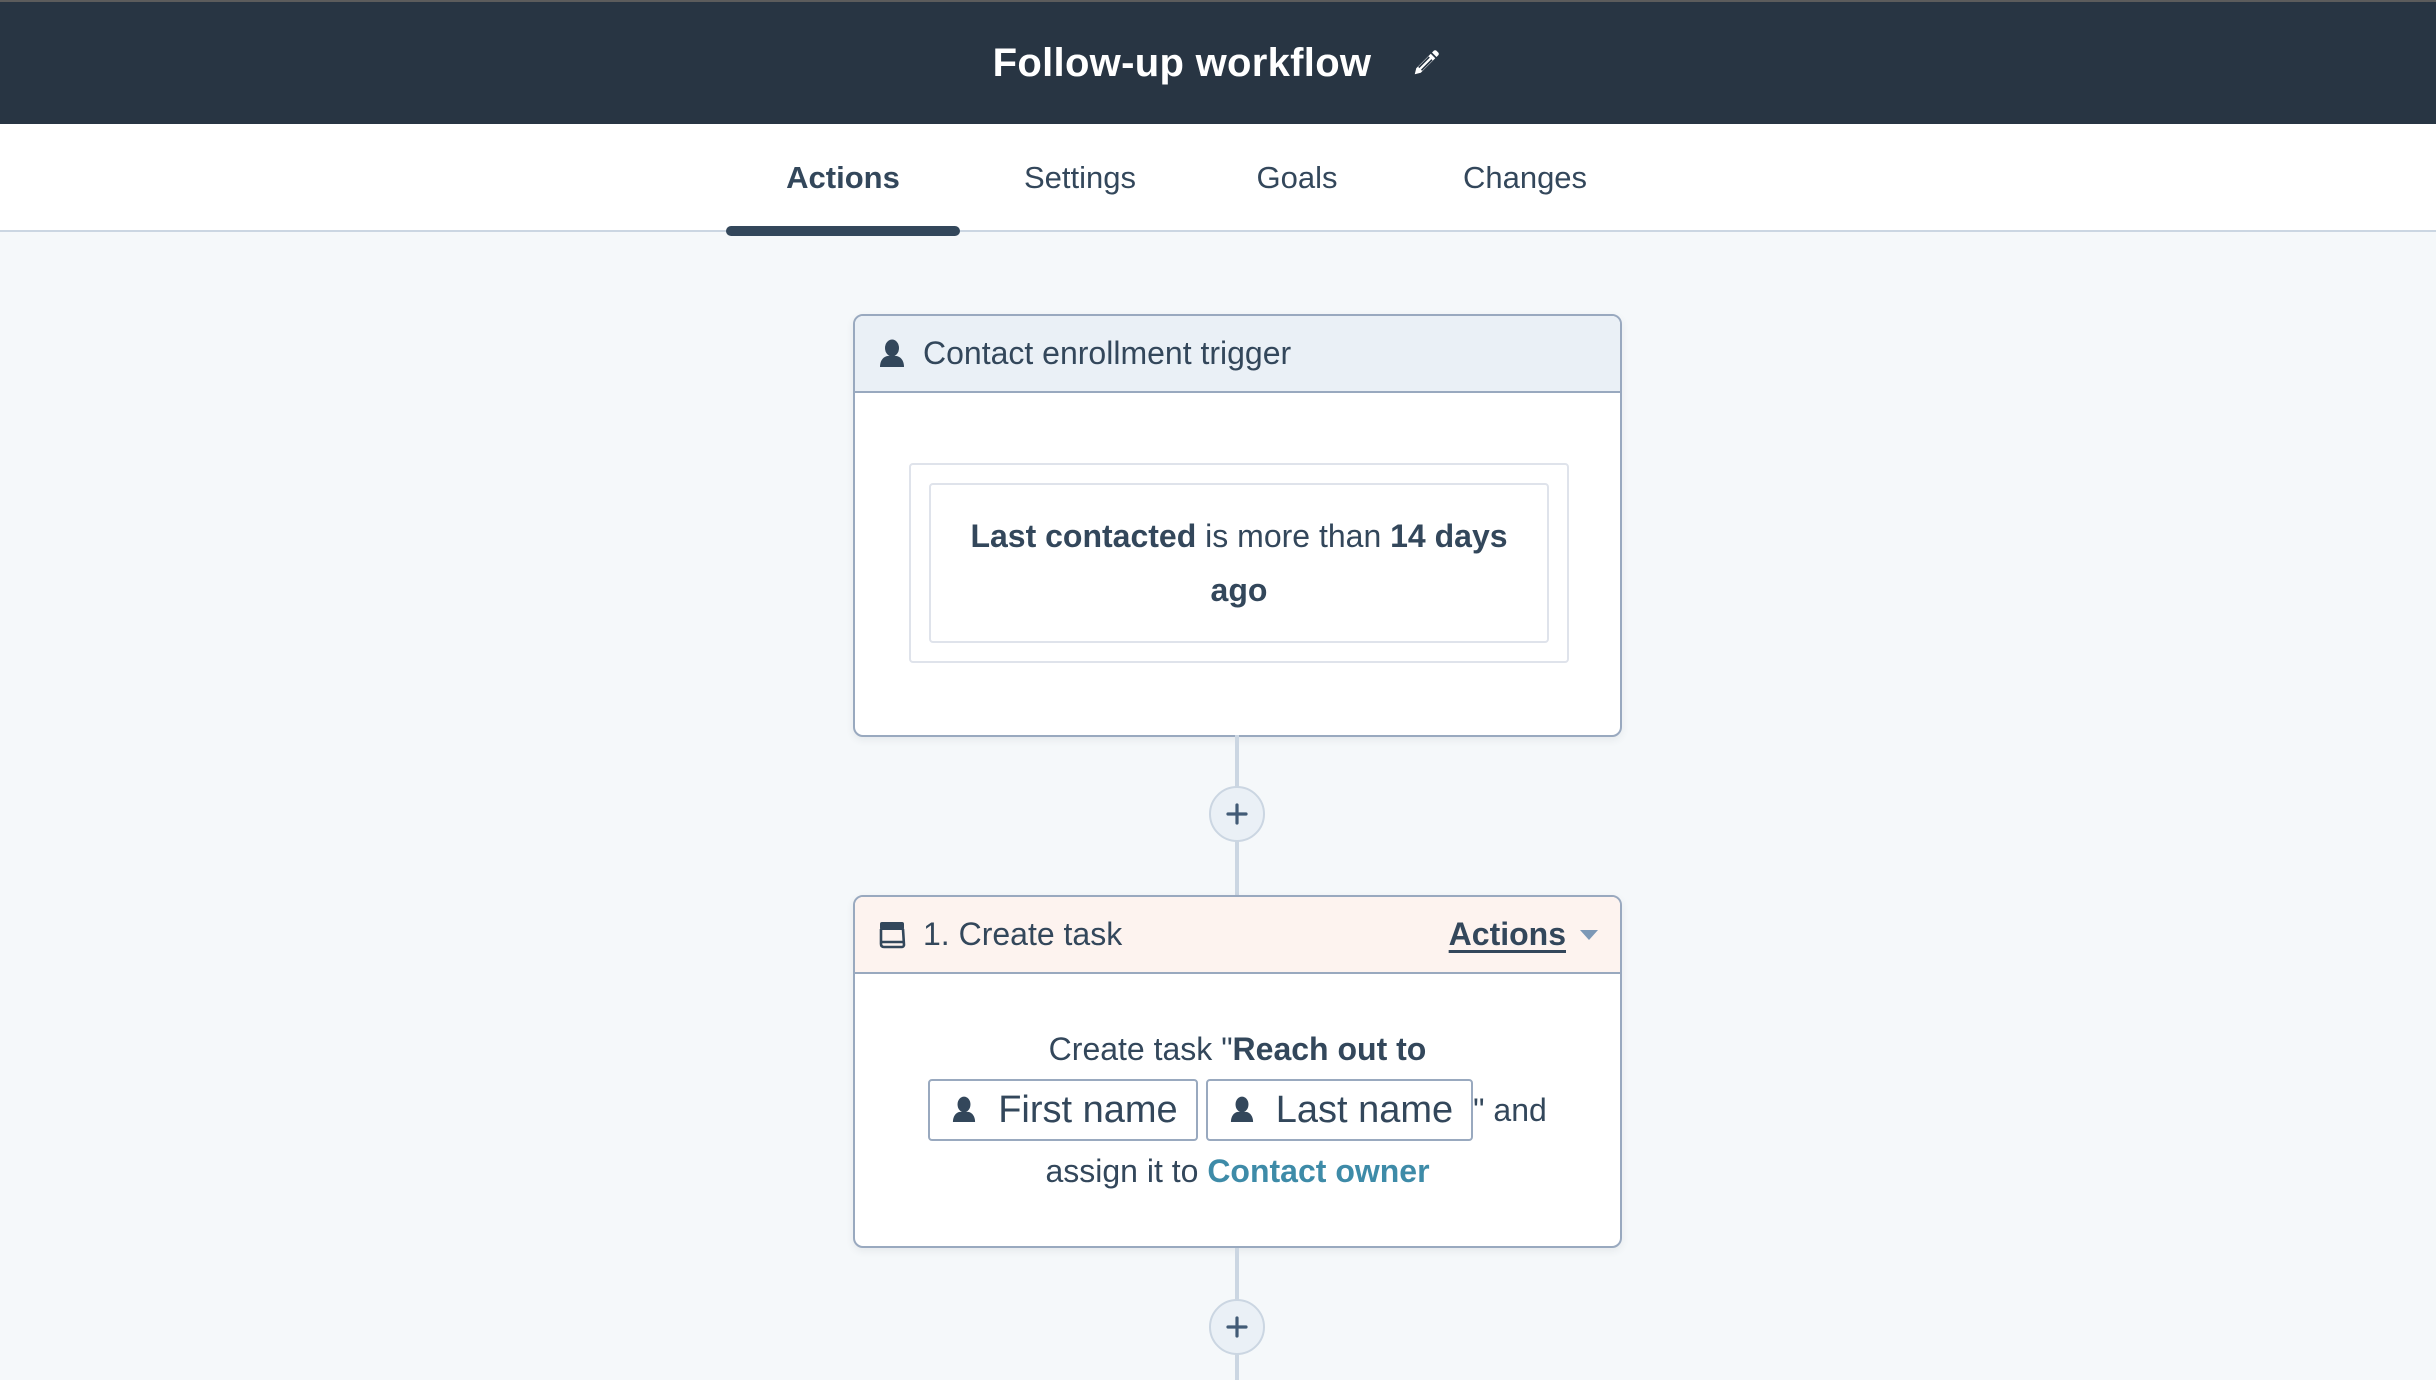 This screenshot has height=1380, width=2436. Describe the element at coordinates (892, 935) in the screenshot. I see `task-icon` at that location.